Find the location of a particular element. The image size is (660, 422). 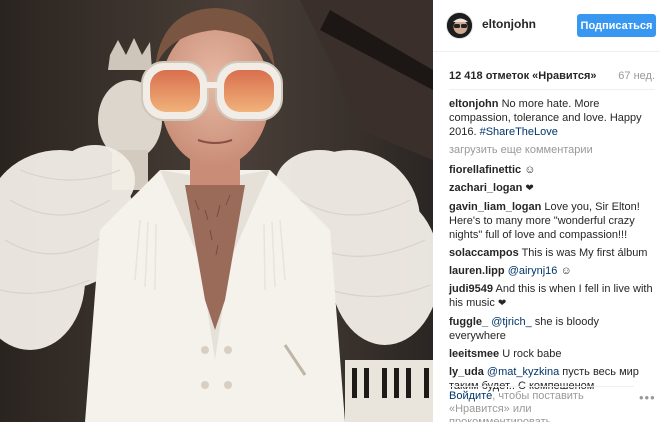

load-more-comments: загрузить еще комментарии is located at coordinates (552, 150).